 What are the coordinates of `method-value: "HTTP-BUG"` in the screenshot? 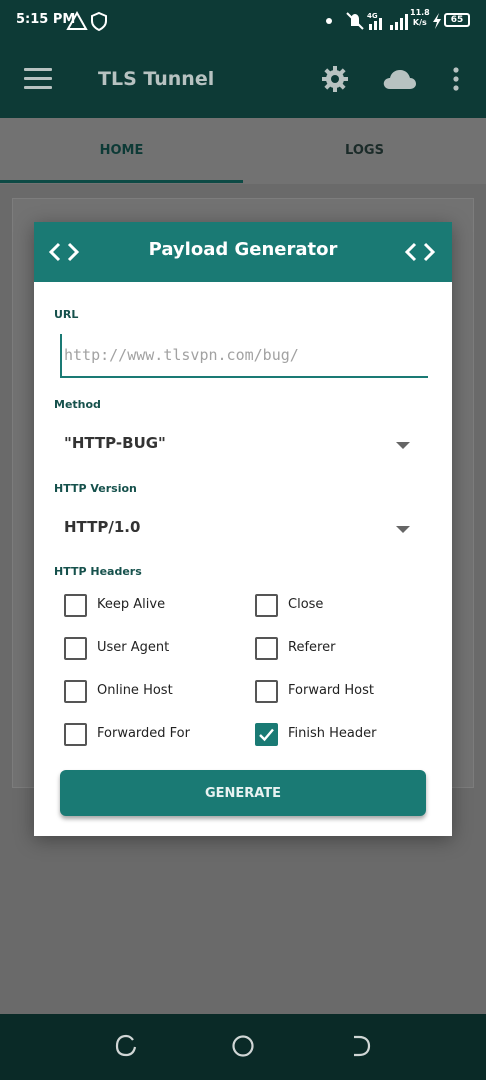 It's located at (115, 443).